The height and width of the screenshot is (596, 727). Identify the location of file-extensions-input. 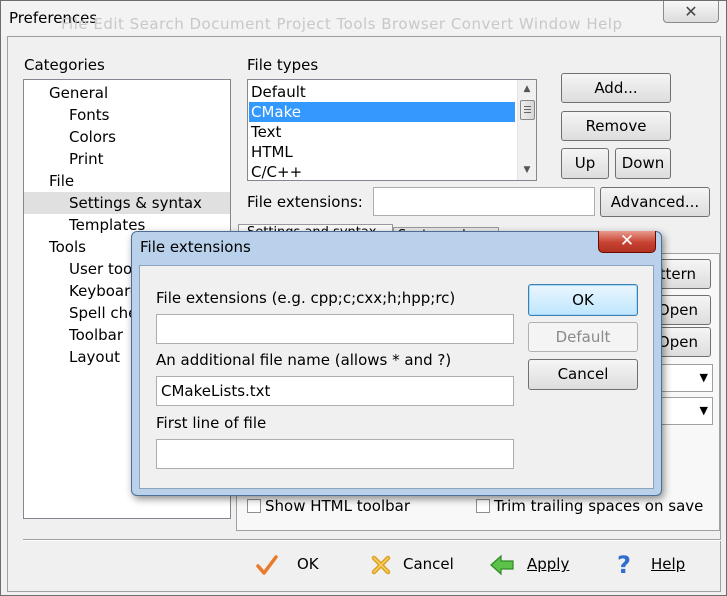
(484, 201).